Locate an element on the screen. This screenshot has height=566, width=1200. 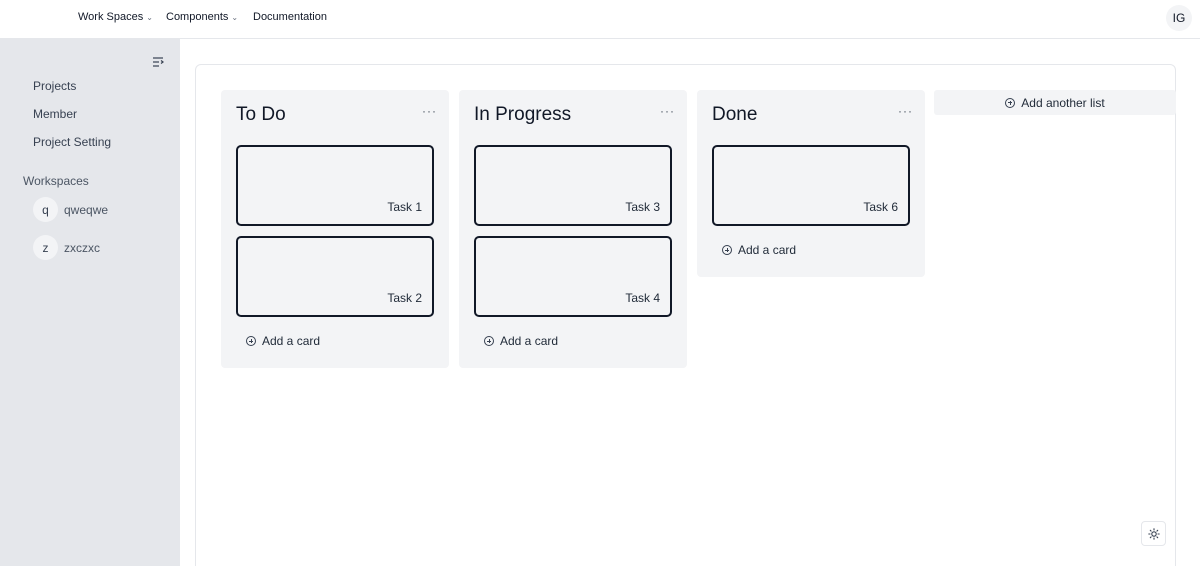
task-card: Task 2 is located at coordinates (335, 276).